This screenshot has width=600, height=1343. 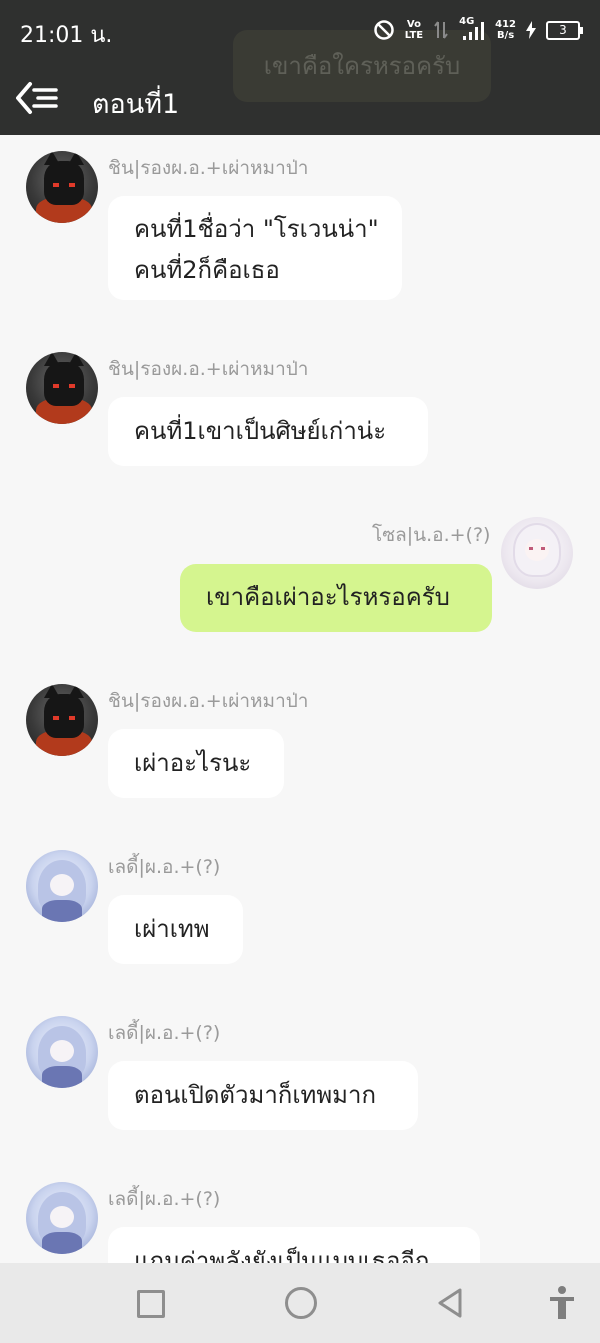 What do you see at coordinates (136, 104) in the screenshot?
I see `page-title: ตอนที่1` at bounding box center [136, 104].